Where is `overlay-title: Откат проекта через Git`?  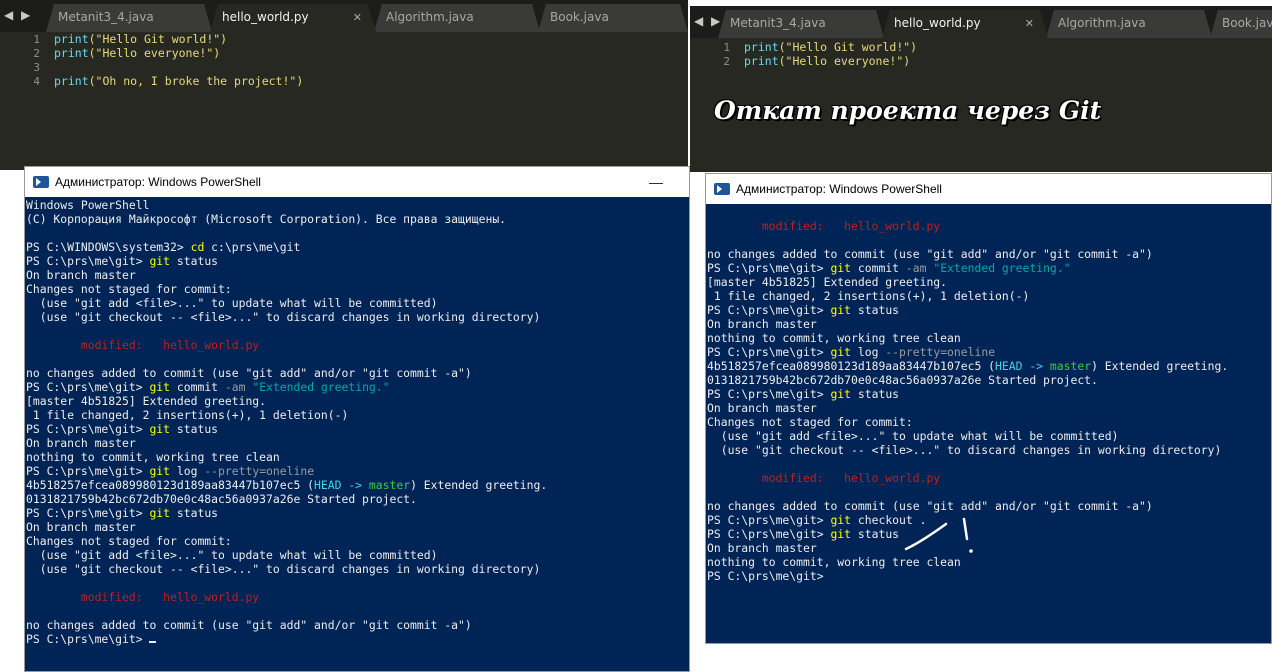 overlay-title: Откат проекта через Git is located at coordinates (908, 110).